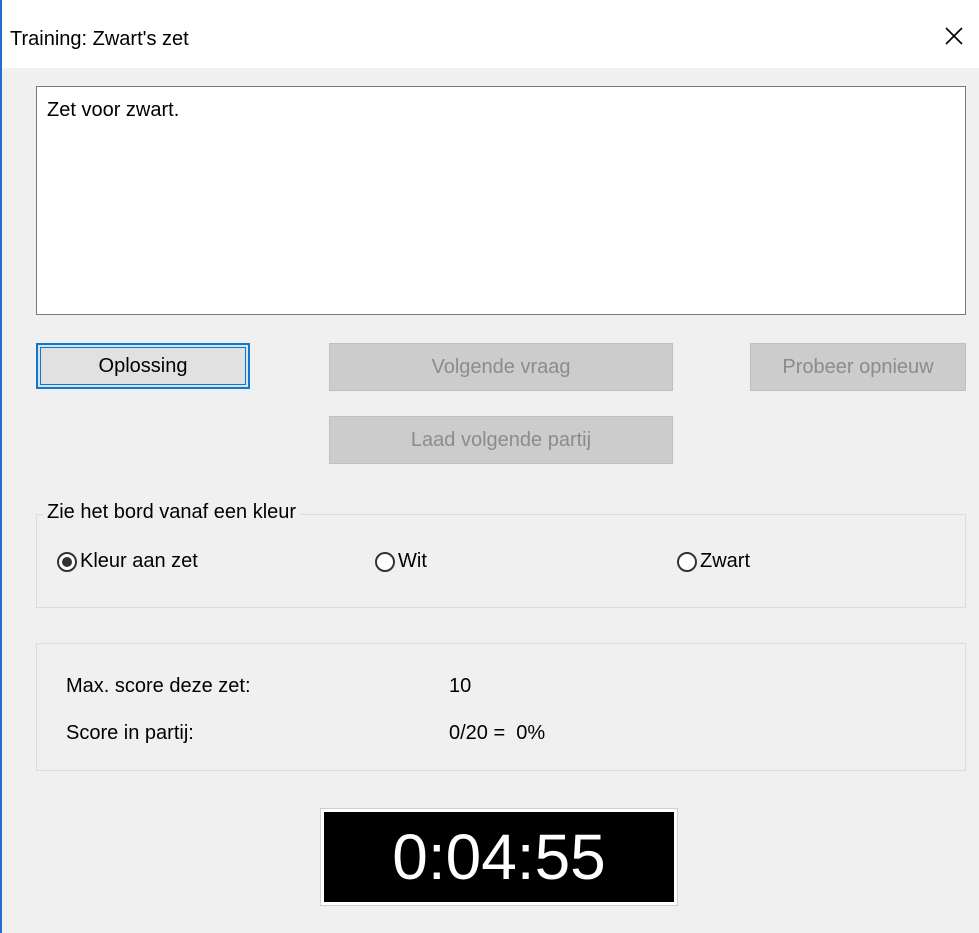  What do you see at coordinates (139, 561) in the screenshot?
I see `radio-side-to-move-label: Kleur aan zet` at bounding box center [139, 561].